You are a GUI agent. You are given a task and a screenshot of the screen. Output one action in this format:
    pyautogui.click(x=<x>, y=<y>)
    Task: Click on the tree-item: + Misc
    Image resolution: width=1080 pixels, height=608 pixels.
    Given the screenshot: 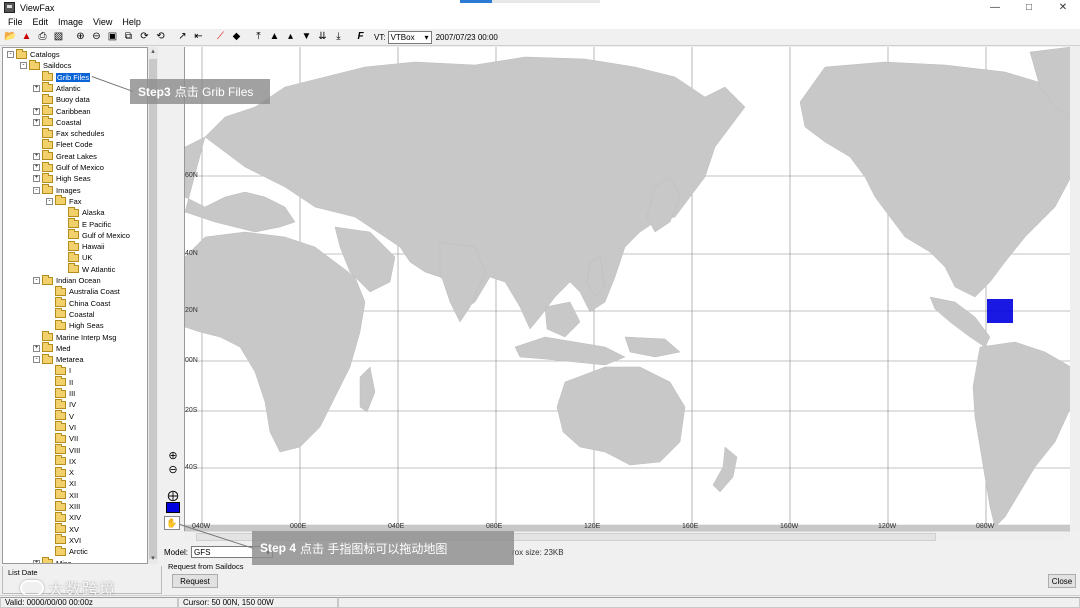 What is the action you would take?
    pyautogui.click(x=52, y=560)
    